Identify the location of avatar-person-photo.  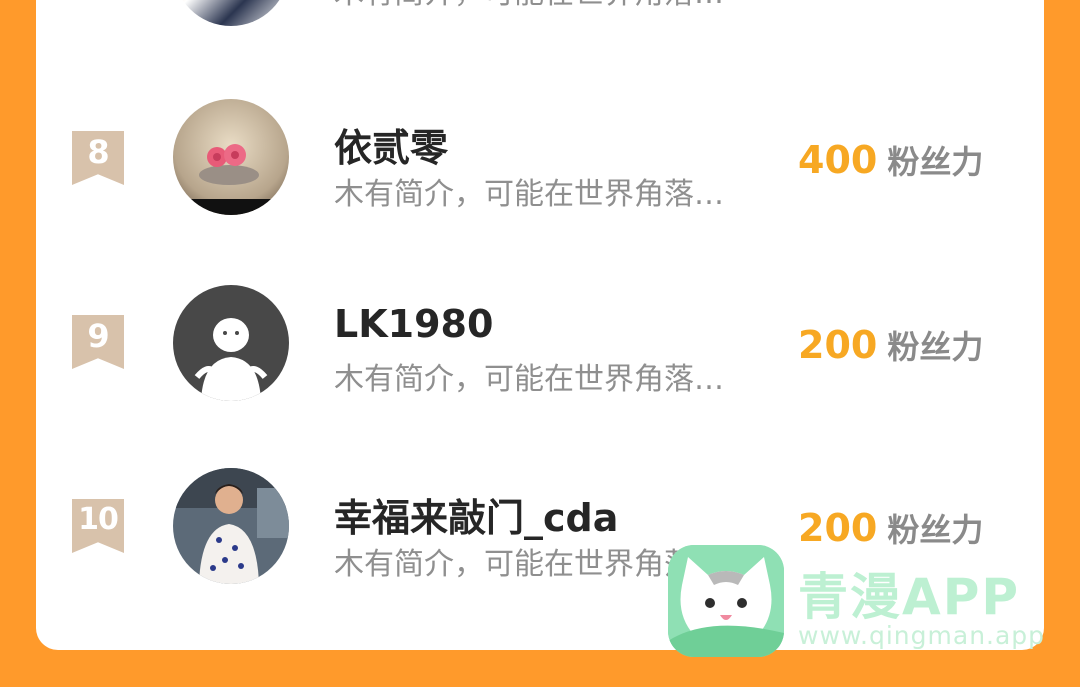
(231, 526).